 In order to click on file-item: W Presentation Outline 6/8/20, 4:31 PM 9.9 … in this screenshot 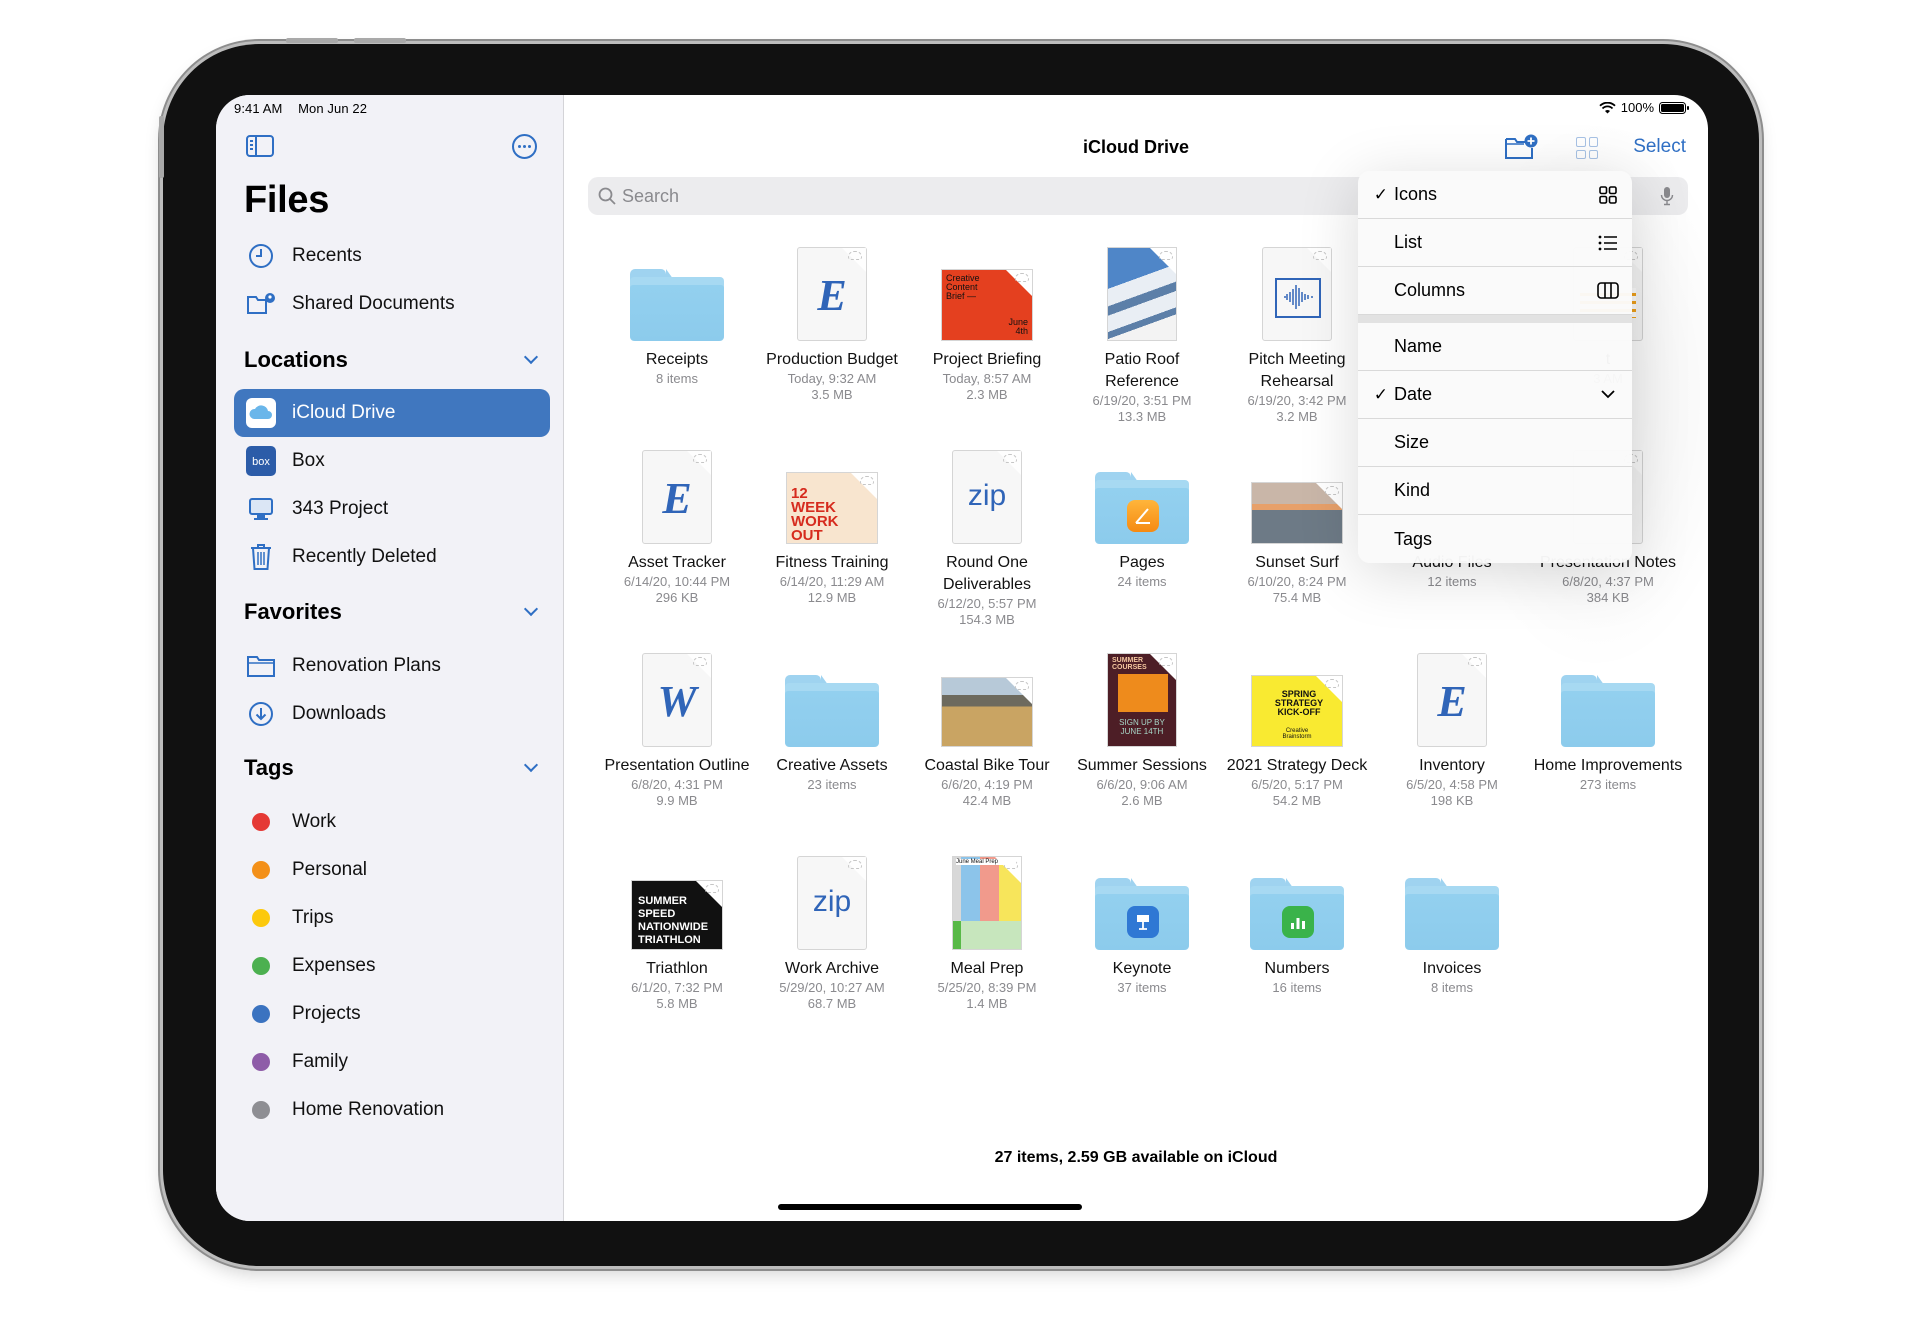, I will do `click(677, 742)`.